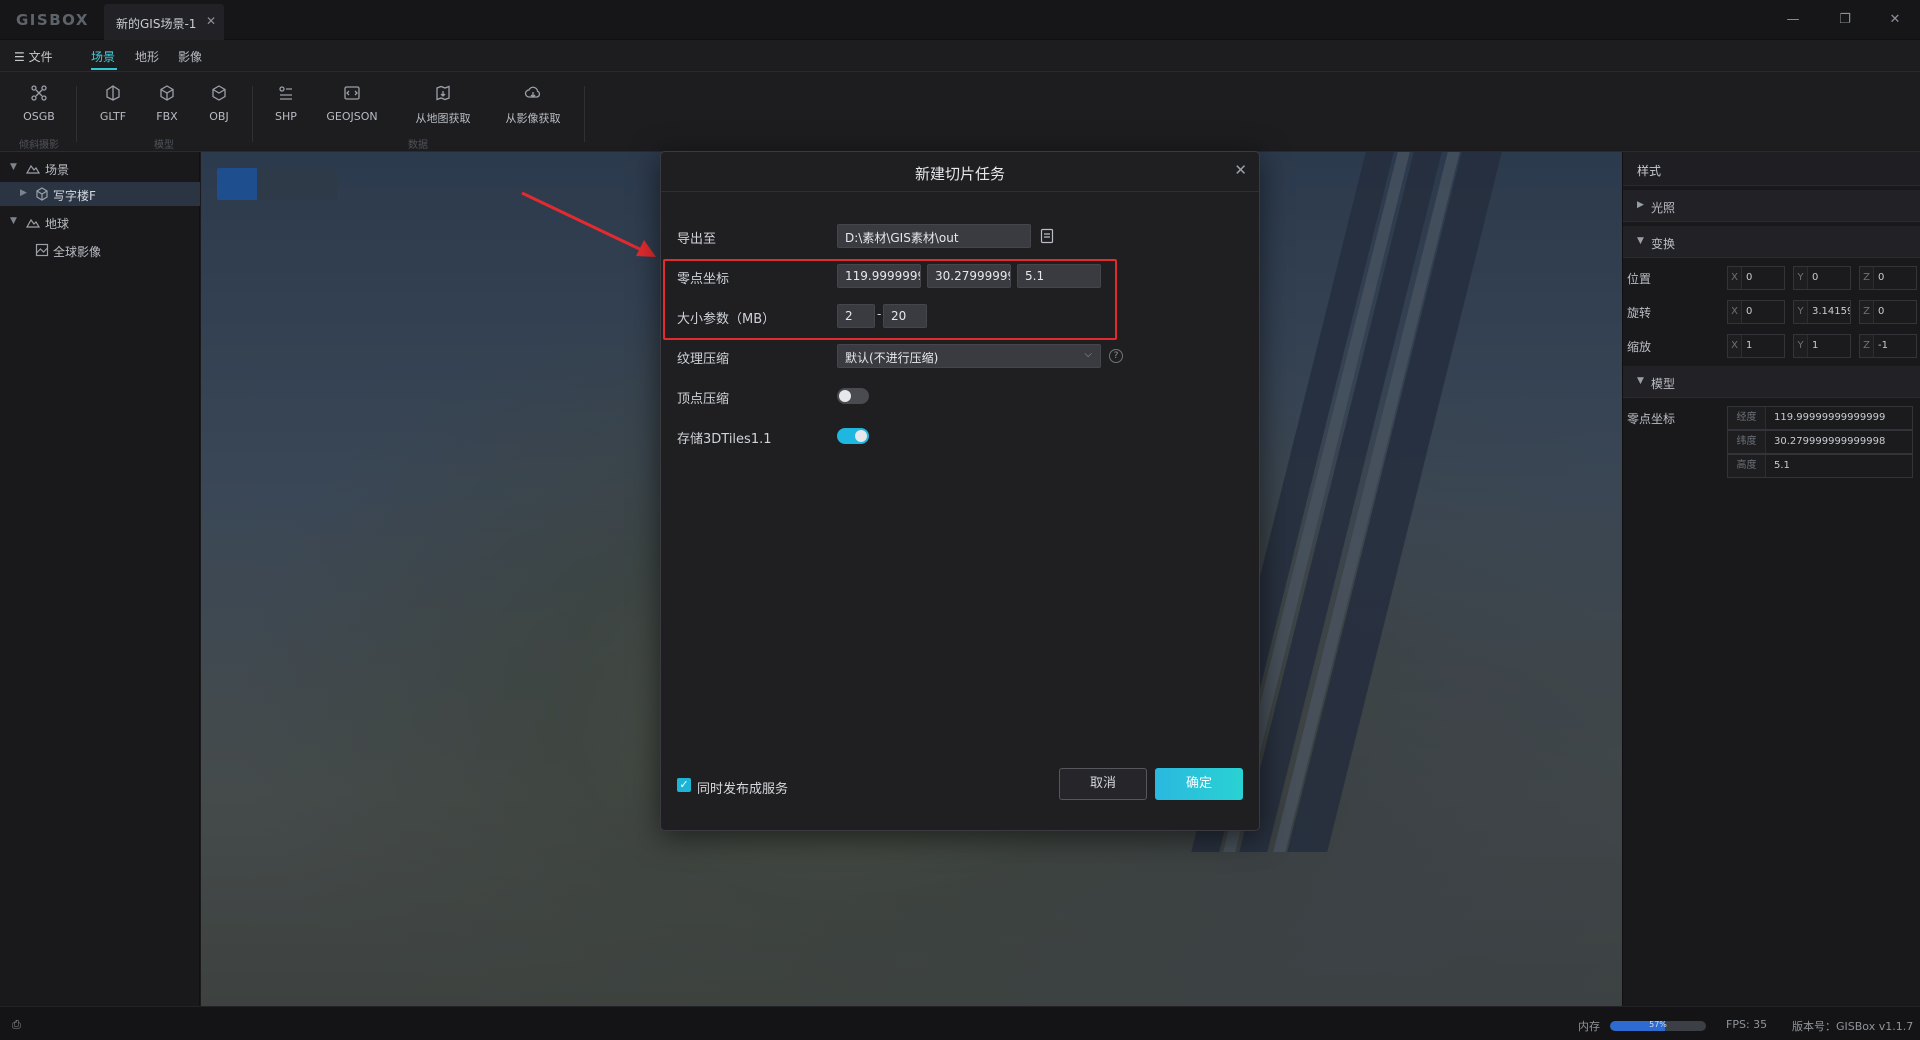 The width and height of the screenshot is (1920, 1040). I want to click on scale-z-field: Z -1, so click(1888, 346).